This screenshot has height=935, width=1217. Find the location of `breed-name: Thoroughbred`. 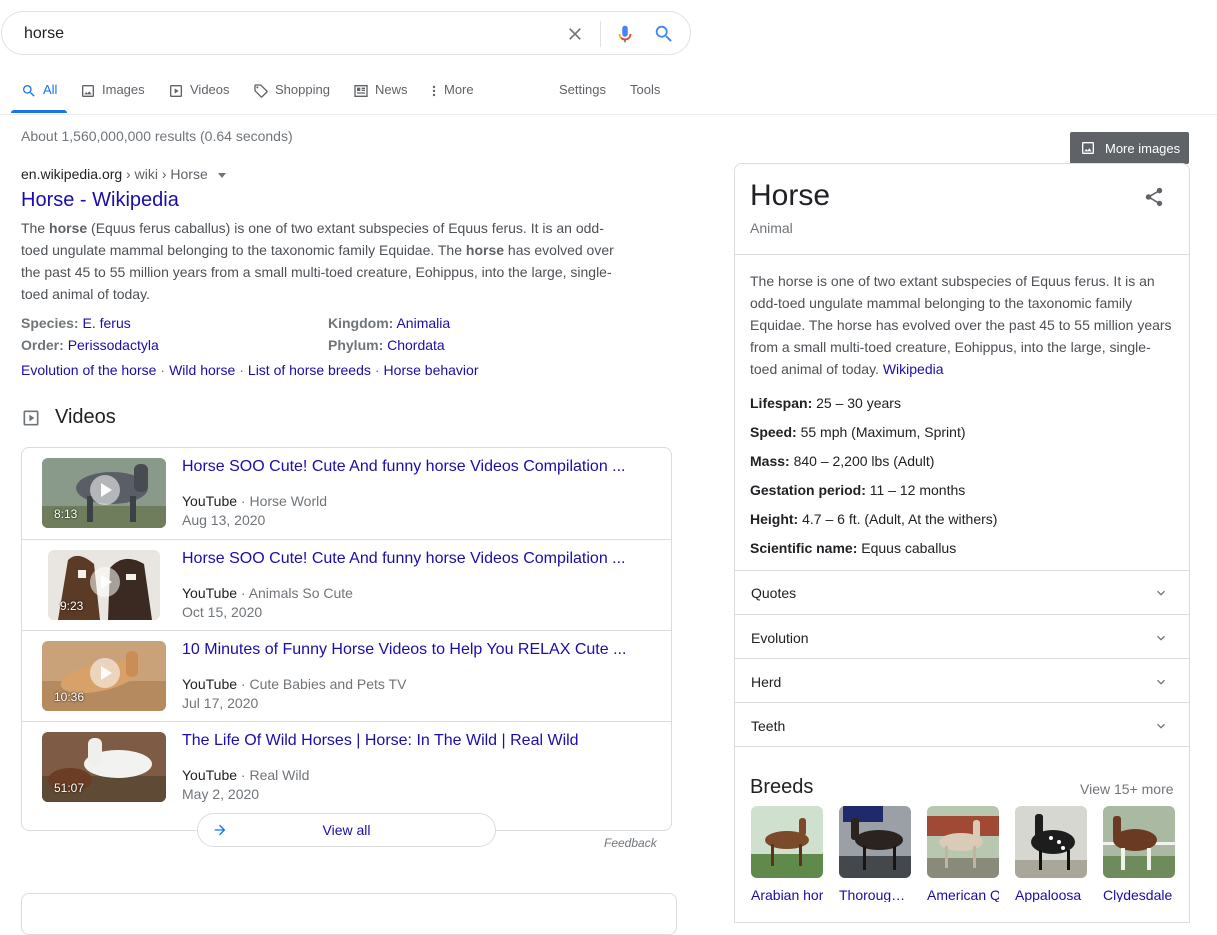

breed-name: Thoroughbred is located at coordinates (875, 895).